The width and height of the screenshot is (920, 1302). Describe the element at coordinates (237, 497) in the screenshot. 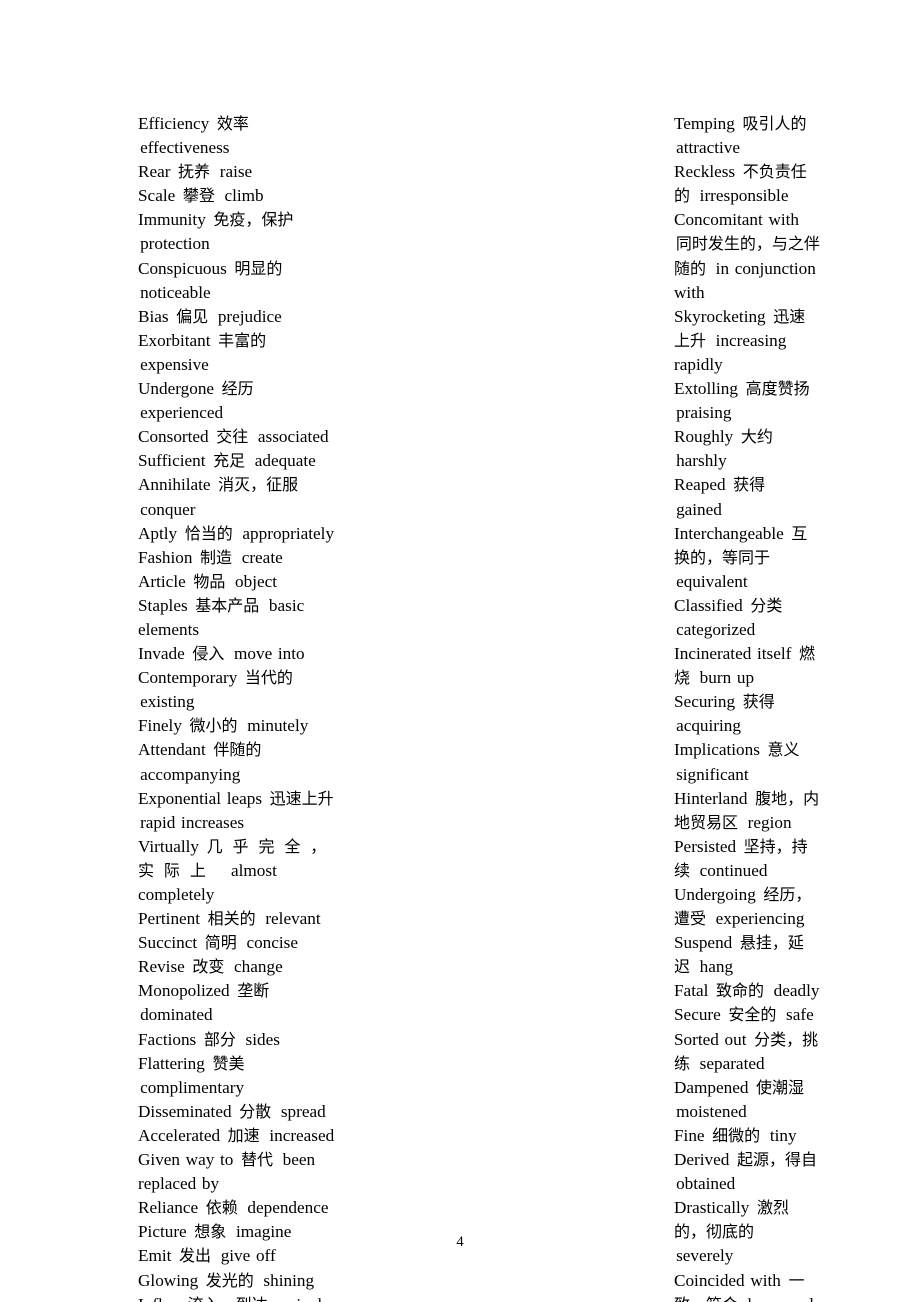

I see `vocabulary-entry: Annihilate 消灭，征服 conquer` at that location.